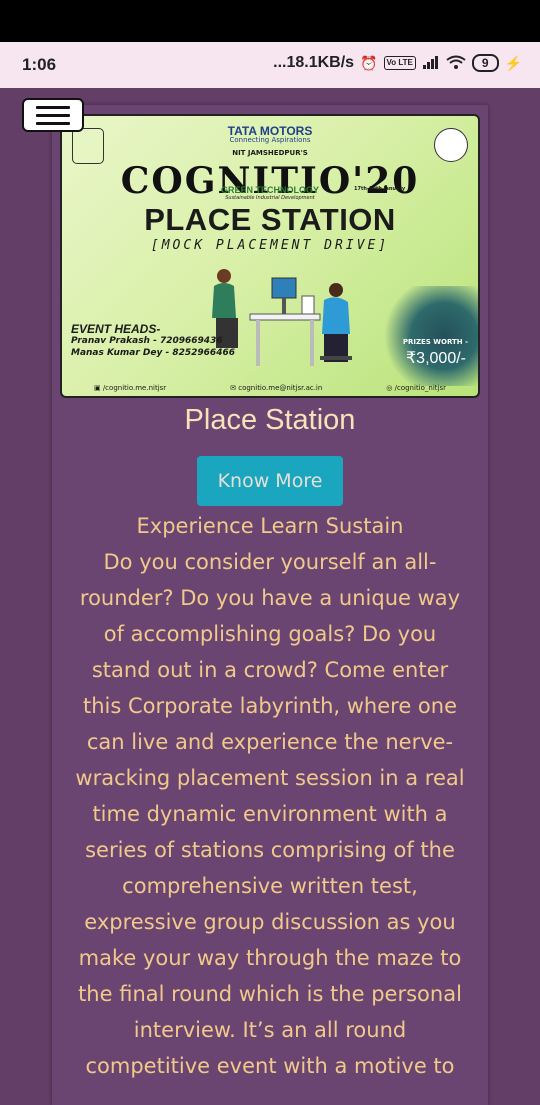 This screenshot has height=1105, width=540. What do you see at coordinates (380, 189) in the screenshot?
I see `poster-dates: 17th-19th January` at bounding box center [380, 189].